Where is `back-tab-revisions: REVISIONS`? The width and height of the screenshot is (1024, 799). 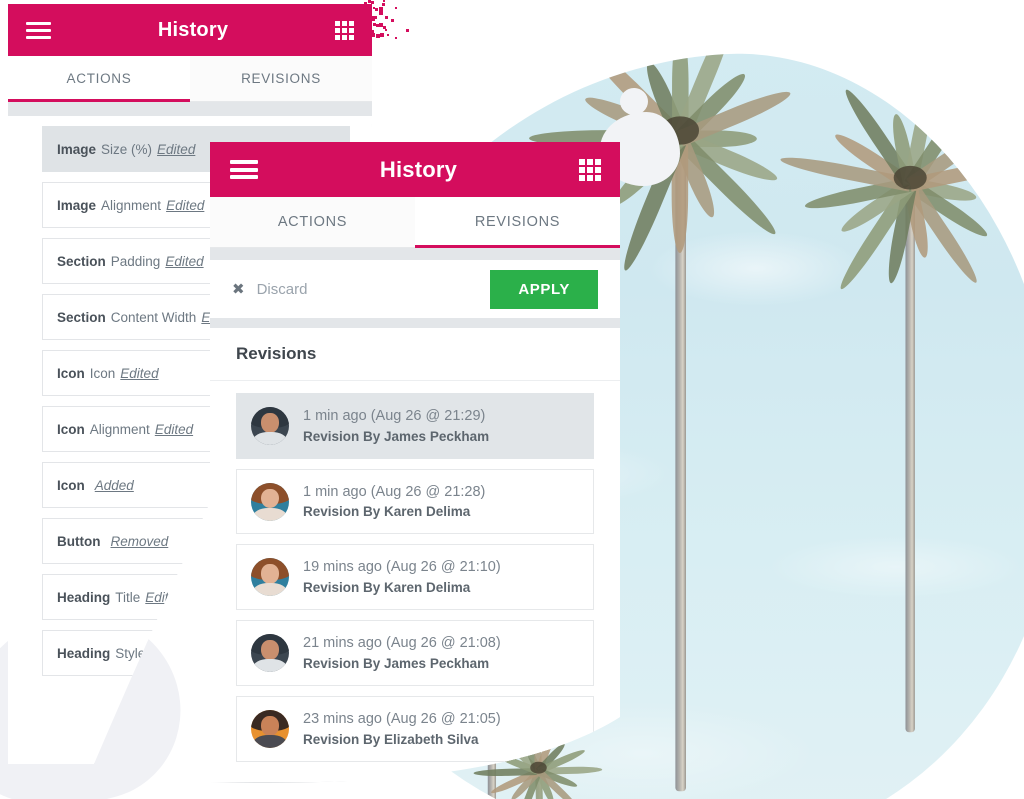
back-tab-revisions: REVISIONS is located at coordinates (281, 78).